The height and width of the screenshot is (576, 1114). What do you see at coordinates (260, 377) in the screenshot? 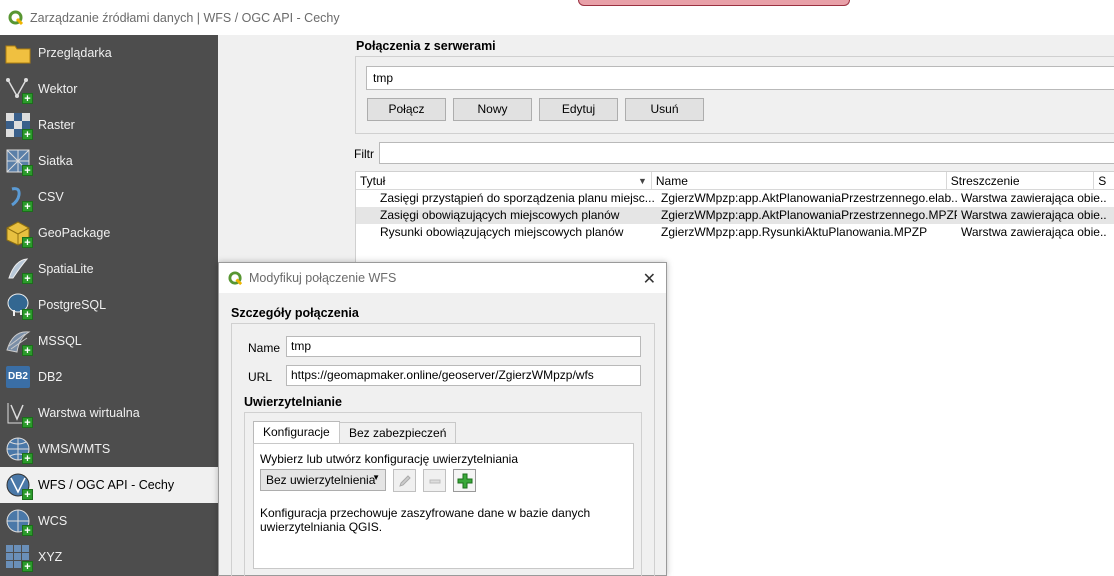
I see `url-label: URL` at bounding box center [260, 377].